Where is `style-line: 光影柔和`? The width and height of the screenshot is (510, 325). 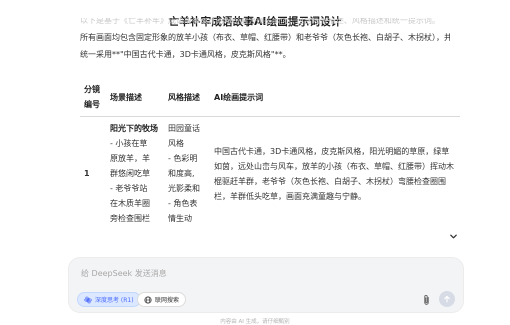 style-line: 光影柔和 is located at coordinates (184, 188).